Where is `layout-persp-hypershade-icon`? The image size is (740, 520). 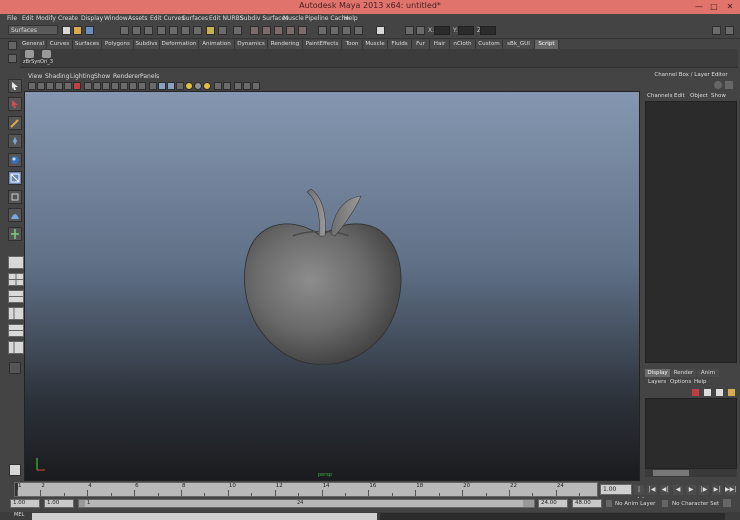 layout-persp-hypershade-icon is located at coordinates (16, 330).